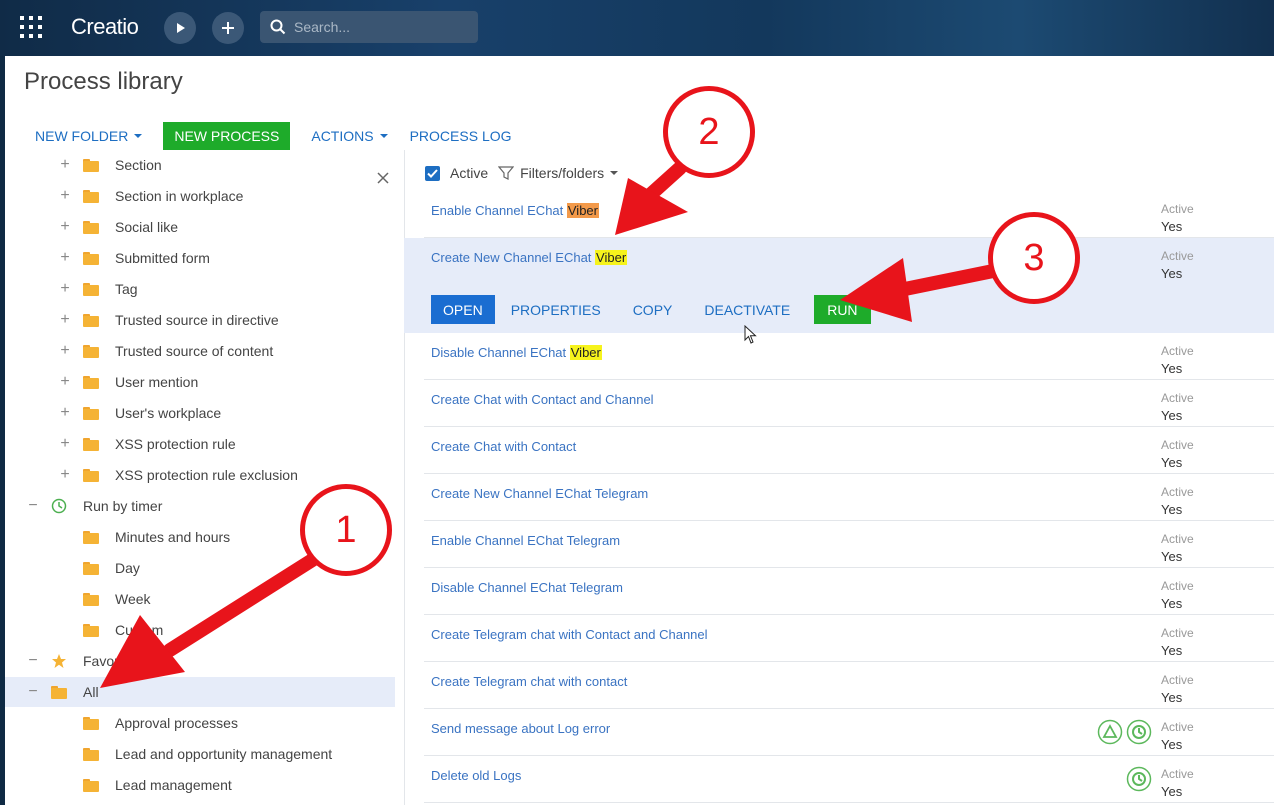 This screenshot has width=1274, height=805. I want to click on properties-button: PROPERTIES, so click(556, 310).